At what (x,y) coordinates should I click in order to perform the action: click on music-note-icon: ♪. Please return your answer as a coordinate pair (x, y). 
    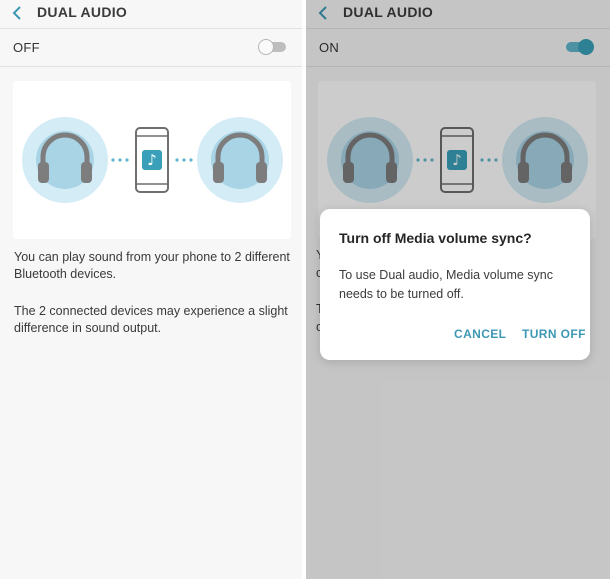
    Looking at the image, I should click on (152, 160).